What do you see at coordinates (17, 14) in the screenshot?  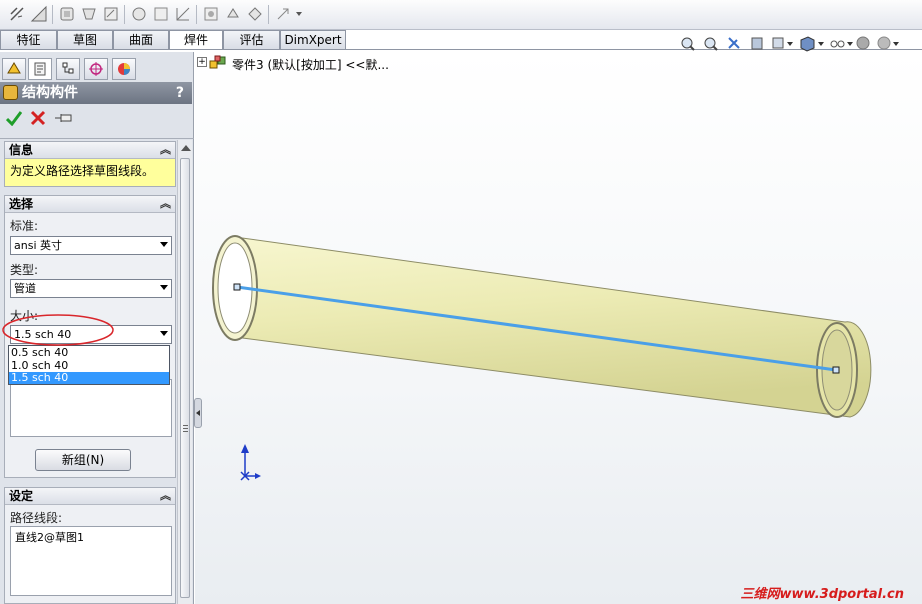 I see `smart-dimension-icon` at bounding box center [17, 14].